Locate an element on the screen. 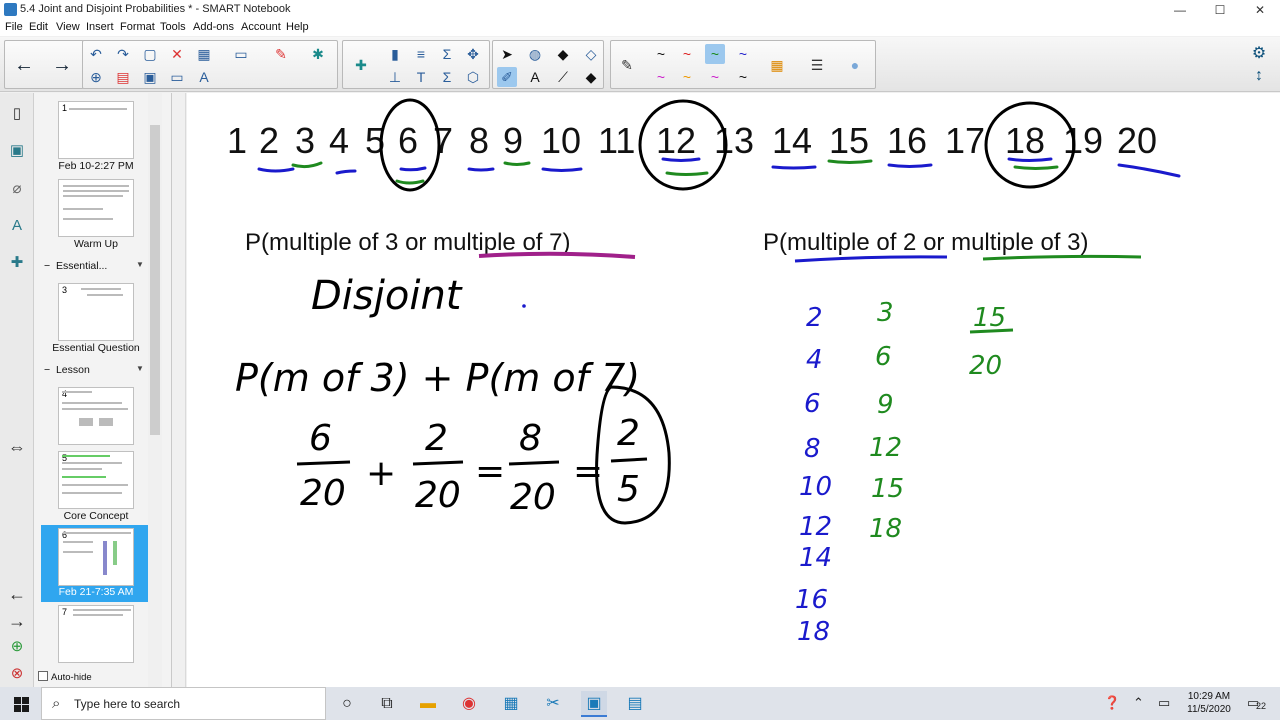 The image size is (1280, 720). menu-view: View is located at coordinates (68, 27).